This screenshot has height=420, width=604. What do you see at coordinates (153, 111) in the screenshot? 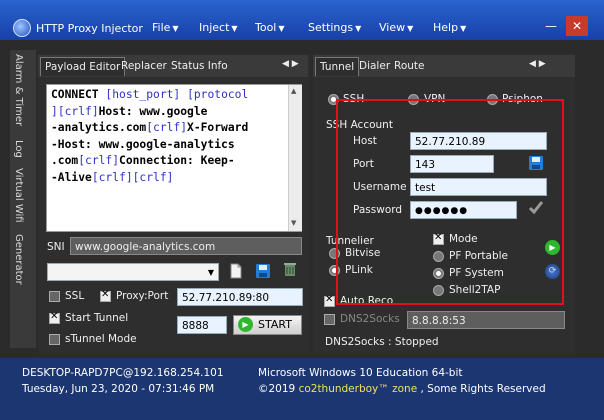
I see `payload-token: Host: www.google` at bounding box center [153, 111].